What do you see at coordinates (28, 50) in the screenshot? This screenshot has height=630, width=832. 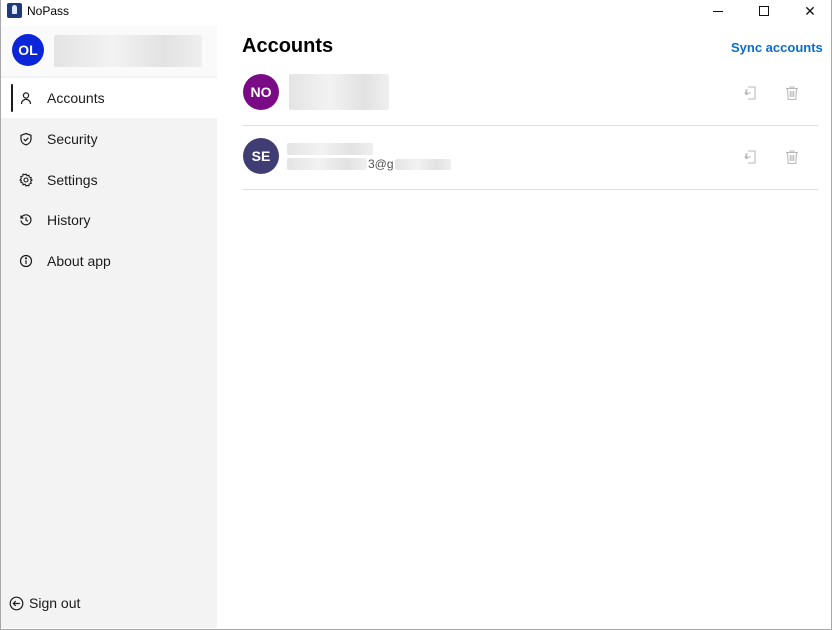 I see `avatar: OL` at bounding box center [28, 50].